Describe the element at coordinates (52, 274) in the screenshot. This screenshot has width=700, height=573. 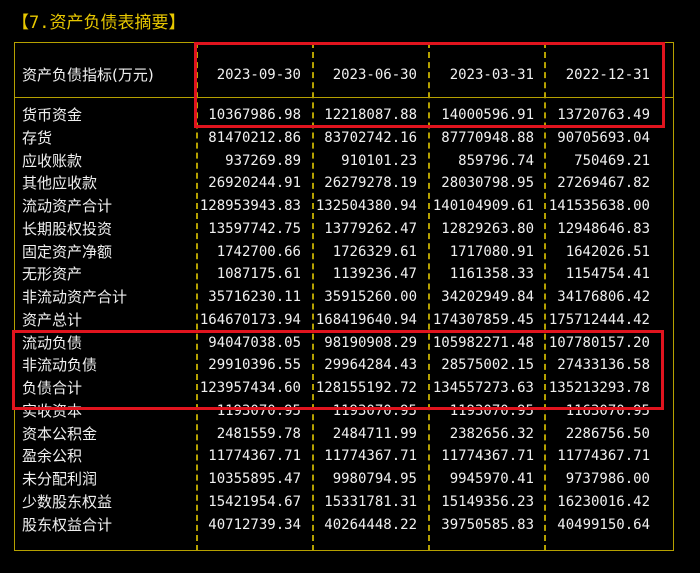
I see `row-label: 无形资产` at that location.